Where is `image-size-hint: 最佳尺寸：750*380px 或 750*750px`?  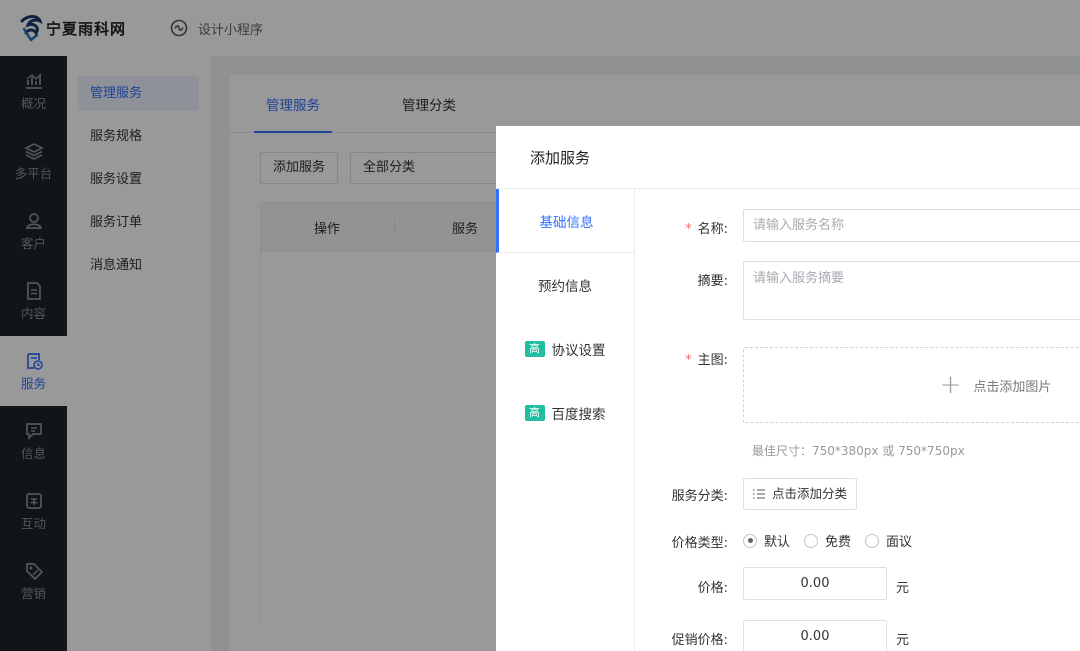 image-size-hint: 最佳尺寸：750*380px 或 750*750px is located at coordinates (858, 451).